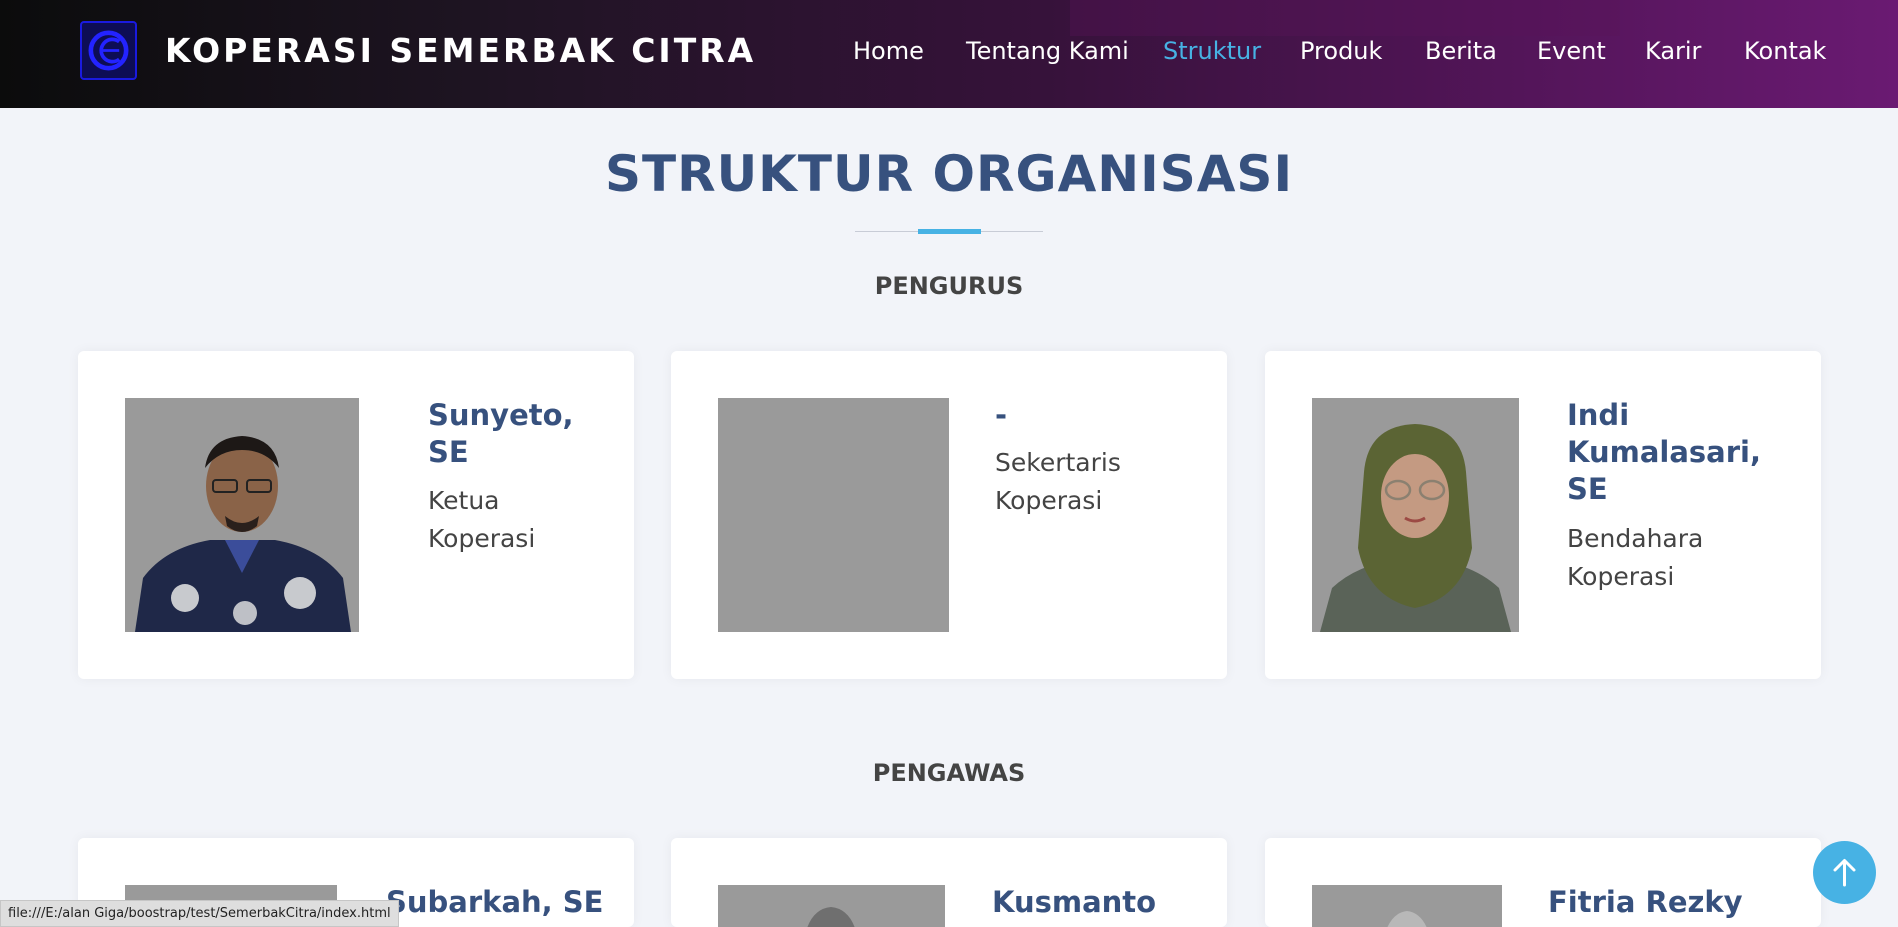  Describe the element at coordinates (1341, 51) in the screenshot. I see `nav-produk: Produk` at that location.